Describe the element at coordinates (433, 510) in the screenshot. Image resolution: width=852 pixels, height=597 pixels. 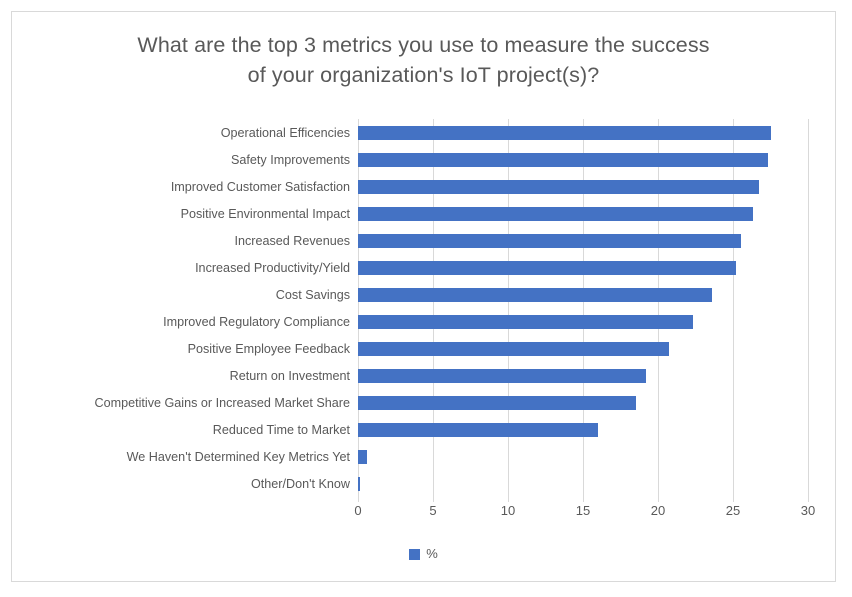
I see `value-axis-label: 5` at that location.